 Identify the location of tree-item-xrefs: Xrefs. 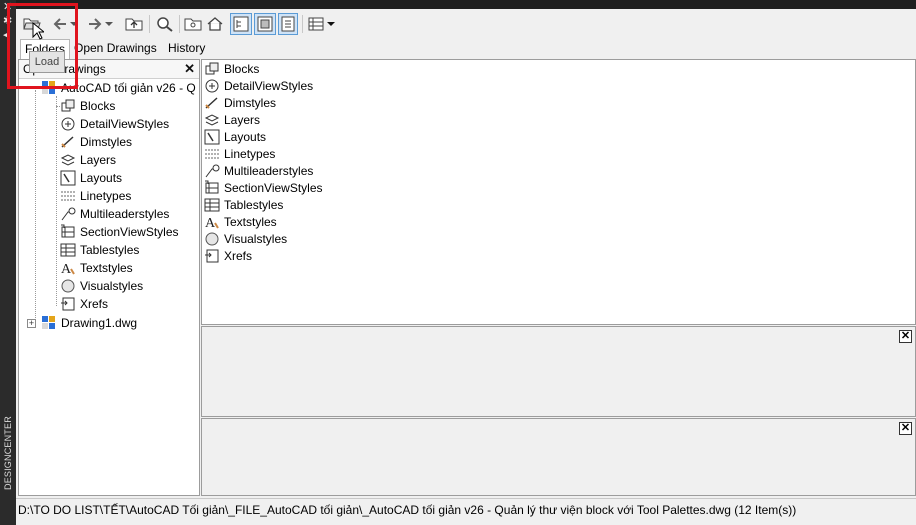
(84, 304).